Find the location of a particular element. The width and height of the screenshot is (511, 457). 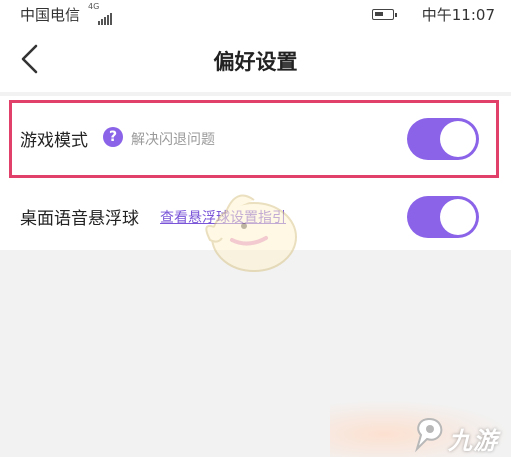

battery-icon is located at coordinates (384, 14).